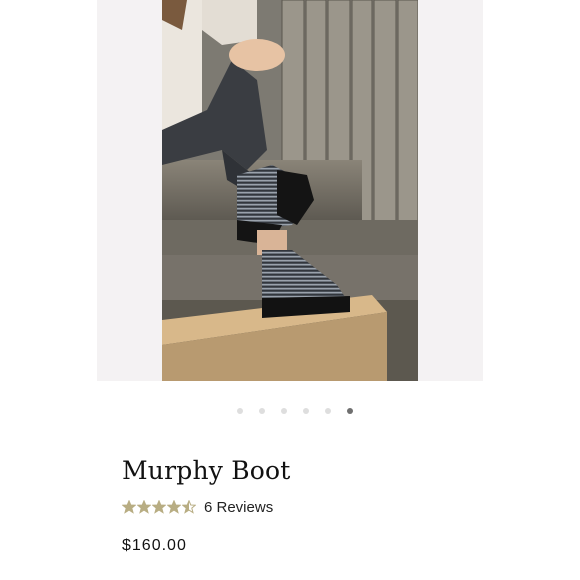 The width and height of the screenshot is (580, 580). Describe the element at coordinates (154, 545) in the screenshot. I see `product-price: $160.00` at that location.